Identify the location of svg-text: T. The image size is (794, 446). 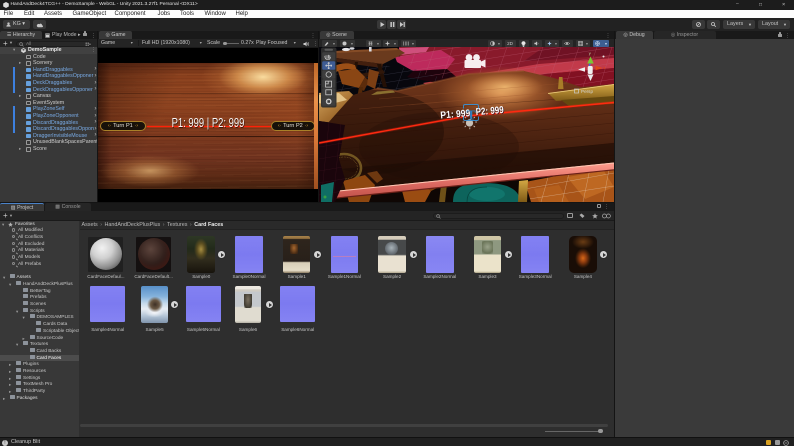
(471, 116).